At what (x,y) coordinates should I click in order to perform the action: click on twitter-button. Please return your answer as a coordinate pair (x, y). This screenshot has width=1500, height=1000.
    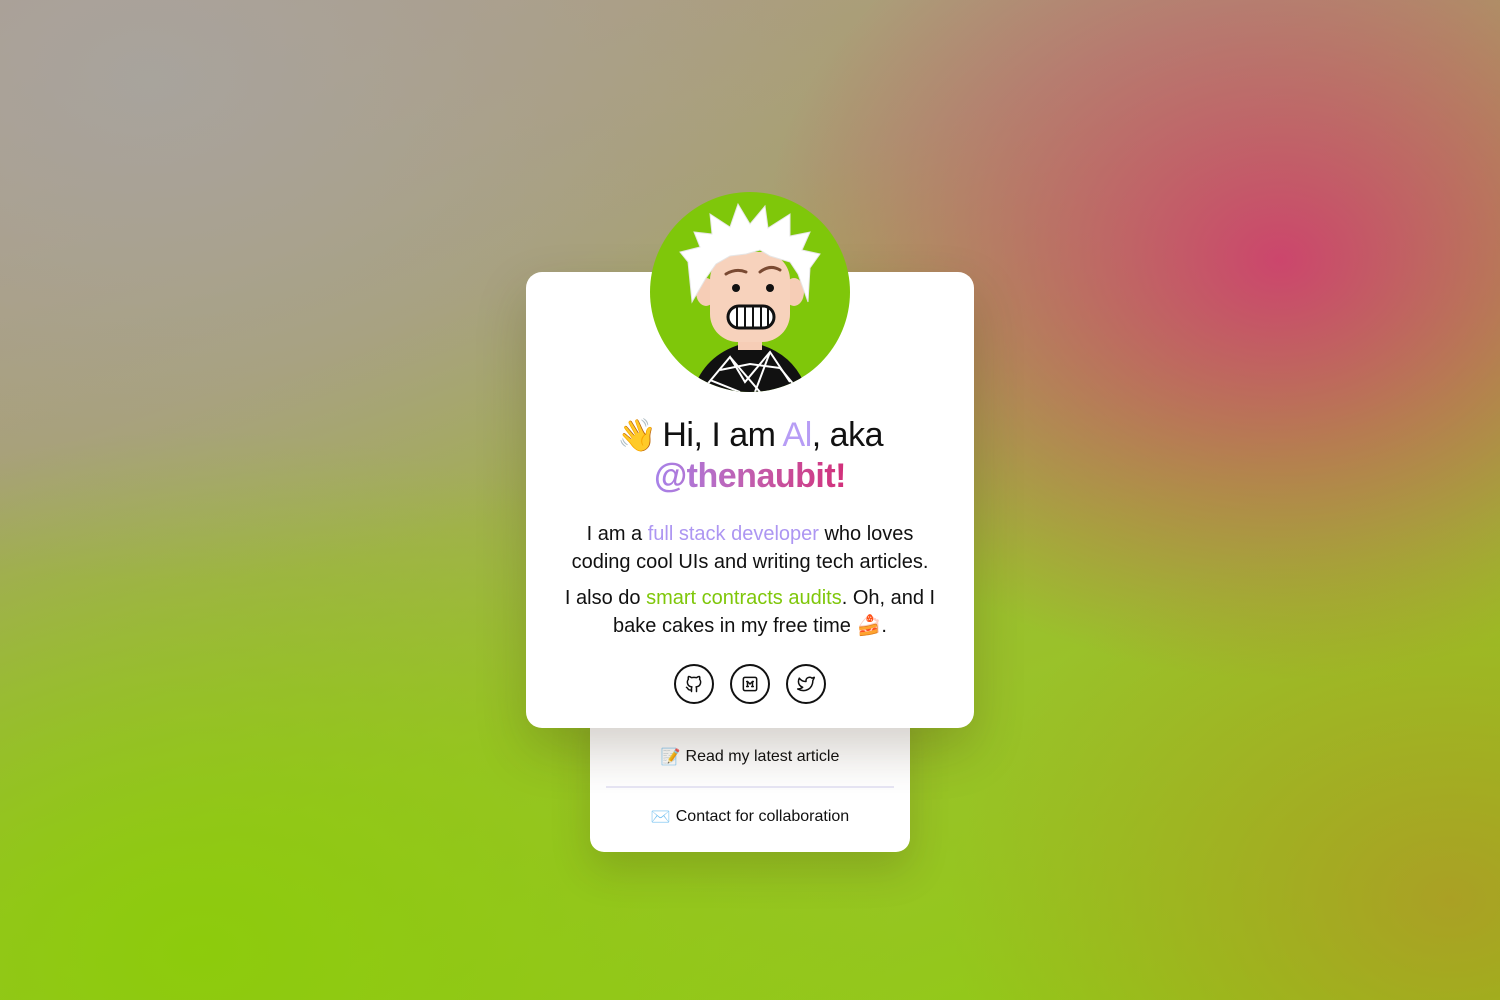
    Looking at the image, I should click on (806, 684).